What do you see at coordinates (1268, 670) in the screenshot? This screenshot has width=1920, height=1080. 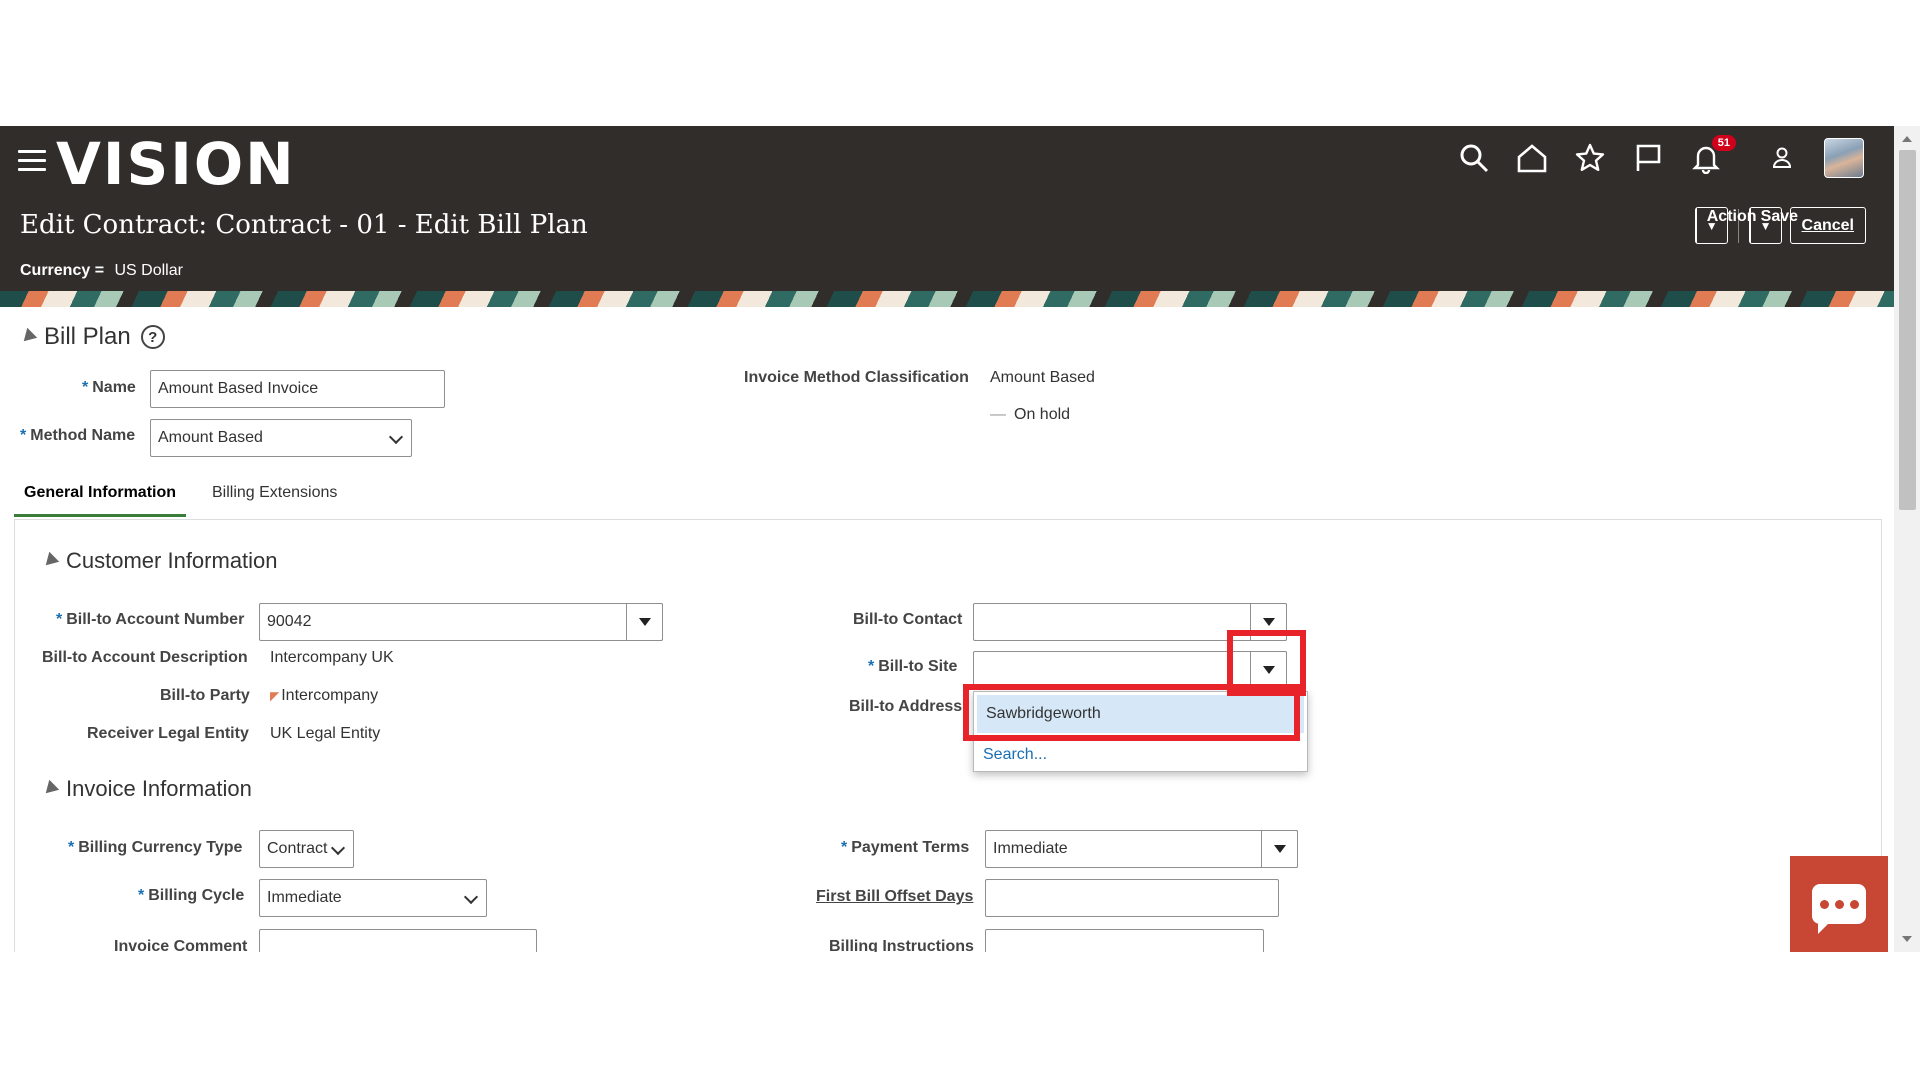 I see `site-lov-button` at bounding box center [1268, 670].